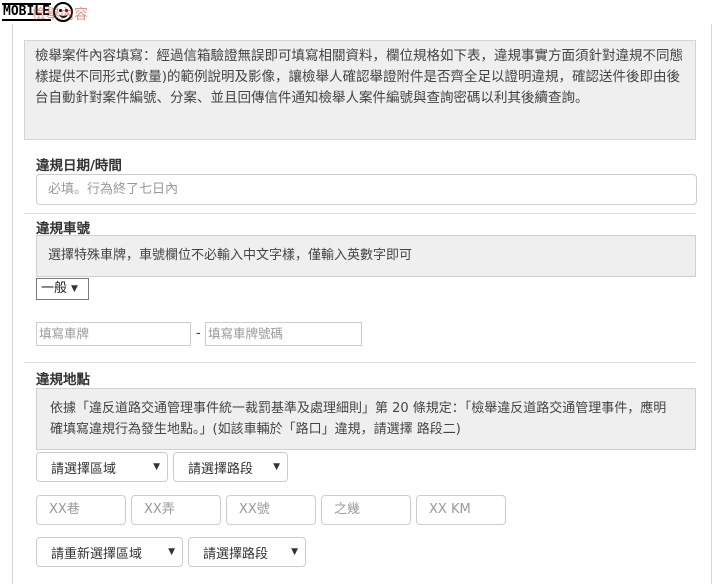  I want to click on datetime-input: 必填。行為終了七日內, so click(366, 189).